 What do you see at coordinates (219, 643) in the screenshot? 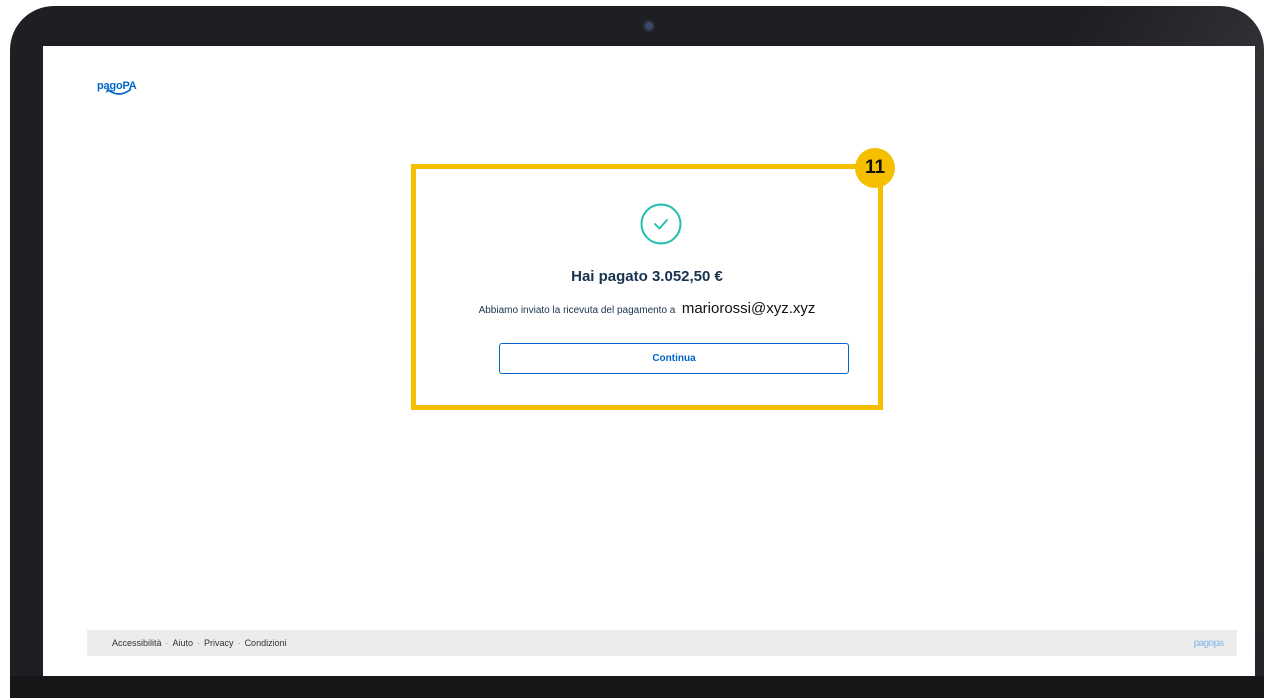
I see `footer-link-privacy: Privacy` at bounding box center [219, 643].